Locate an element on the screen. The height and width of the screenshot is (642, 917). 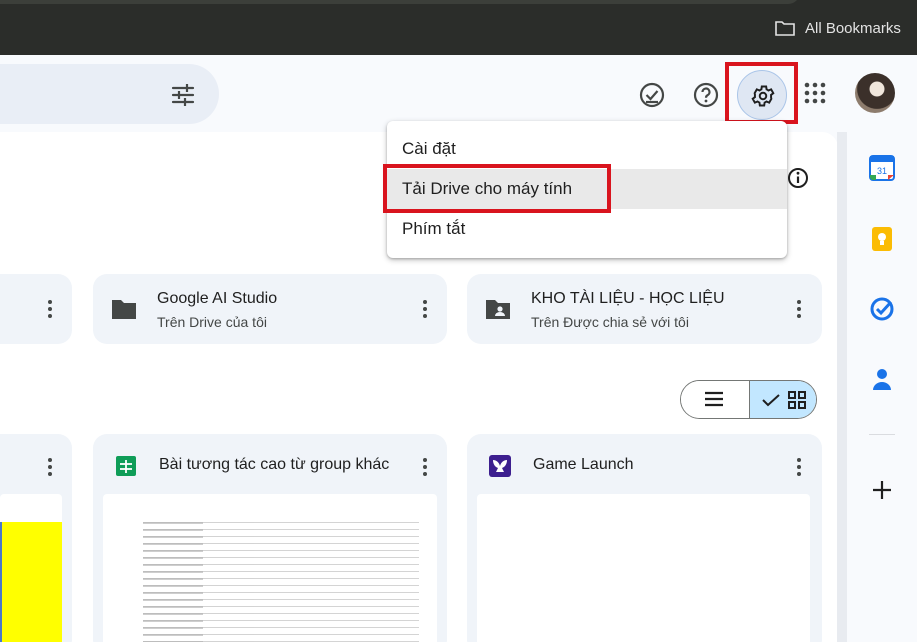
keep-icon is located at coordinates (882, 239).